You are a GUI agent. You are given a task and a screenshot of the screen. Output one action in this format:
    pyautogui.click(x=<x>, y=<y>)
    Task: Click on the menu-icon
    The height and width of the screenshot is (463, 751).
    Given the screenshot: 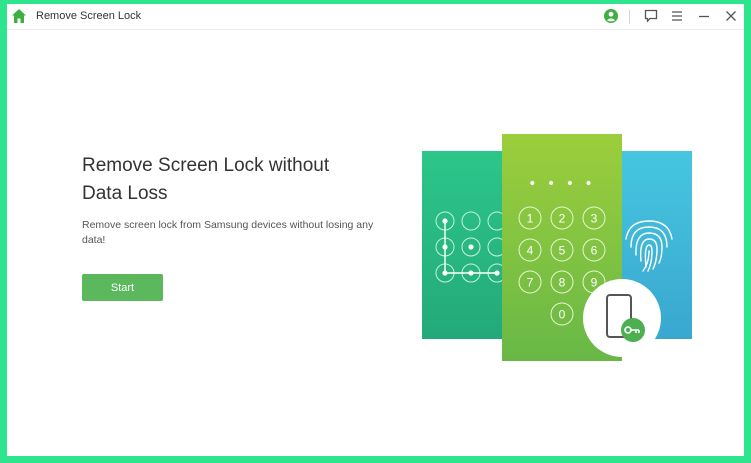 What is the action you would take?
    pyautogui.click(x=677, y=16)
    